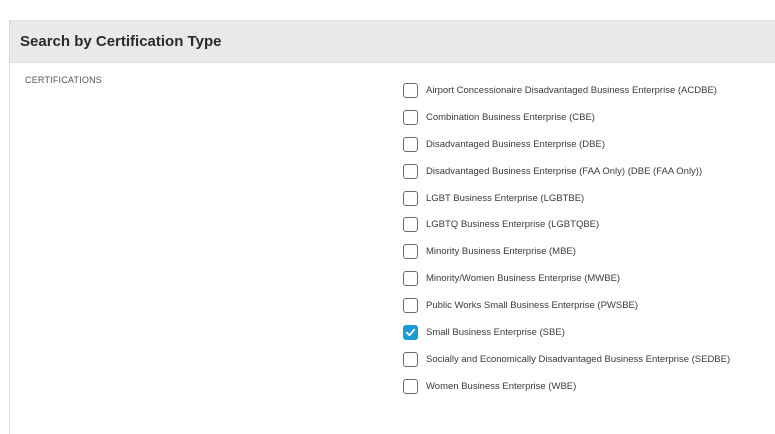 This screenshot has height=434, width=775. I want to click on certifications-label: CERTIFICATIONS, so click(63, 80).